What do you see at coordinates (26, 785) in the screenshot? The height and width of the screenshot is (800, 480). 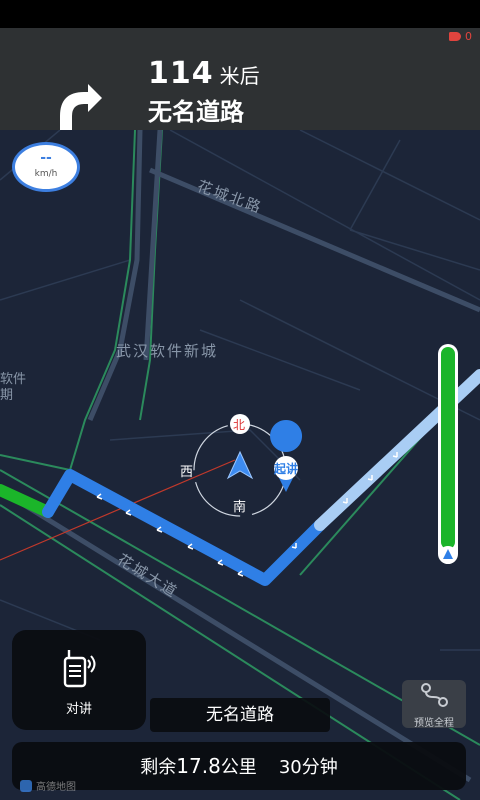 I see `brand-logo-icon` at bounding box center [26, 785].